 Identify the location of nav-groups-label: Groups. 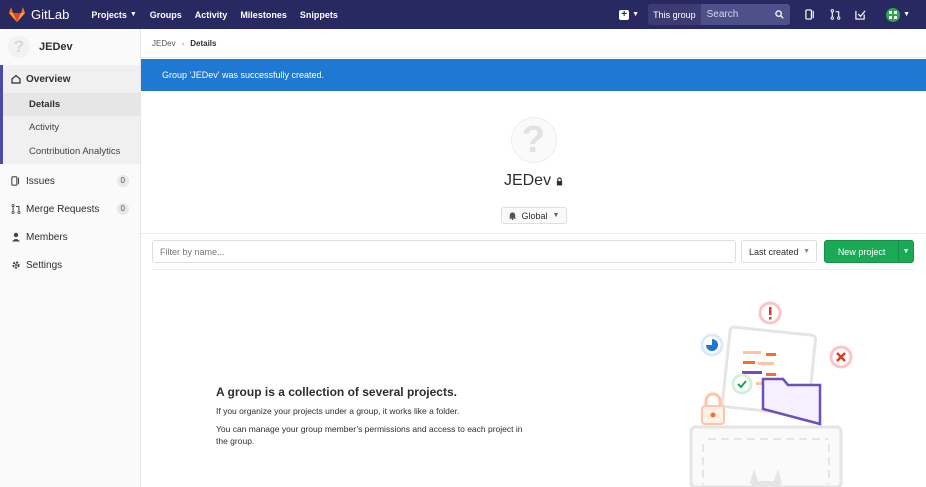
(165, 14).